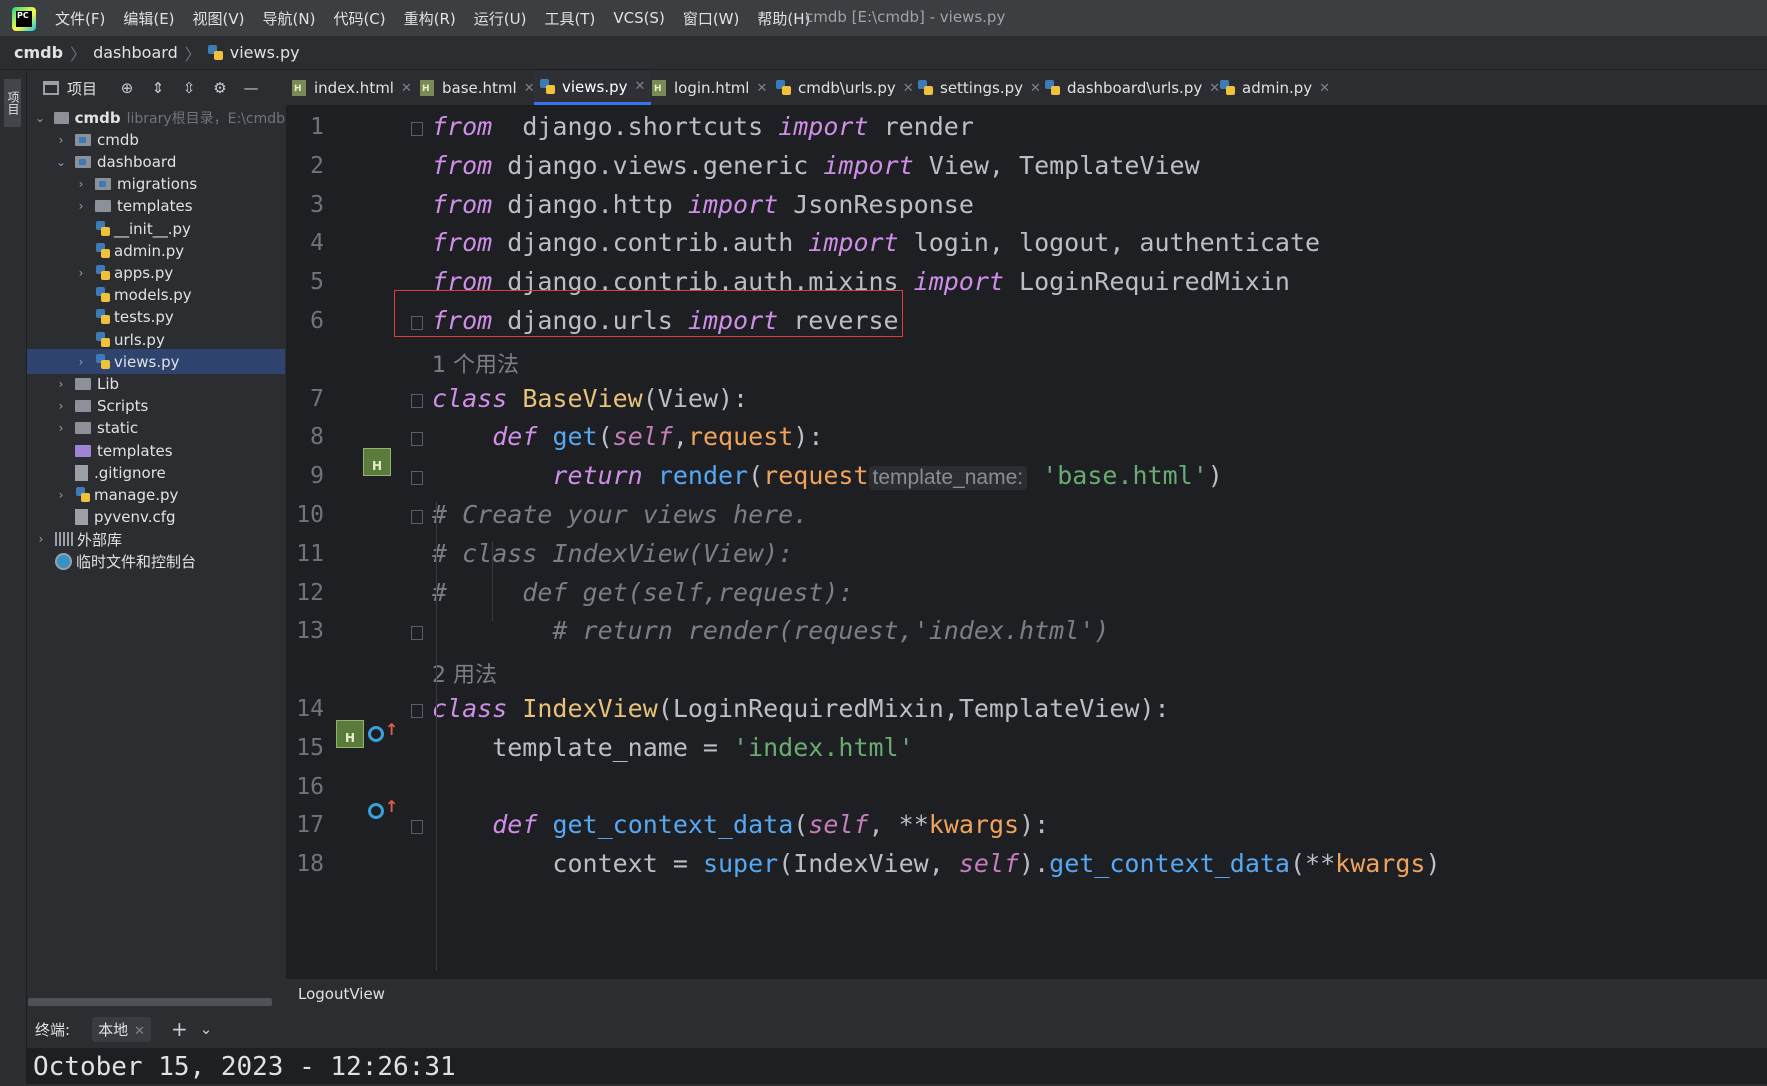  What do you see at coordinates (462, 126) in the screenshot?
I see `code-token: from` at bounding box center [462, 126].